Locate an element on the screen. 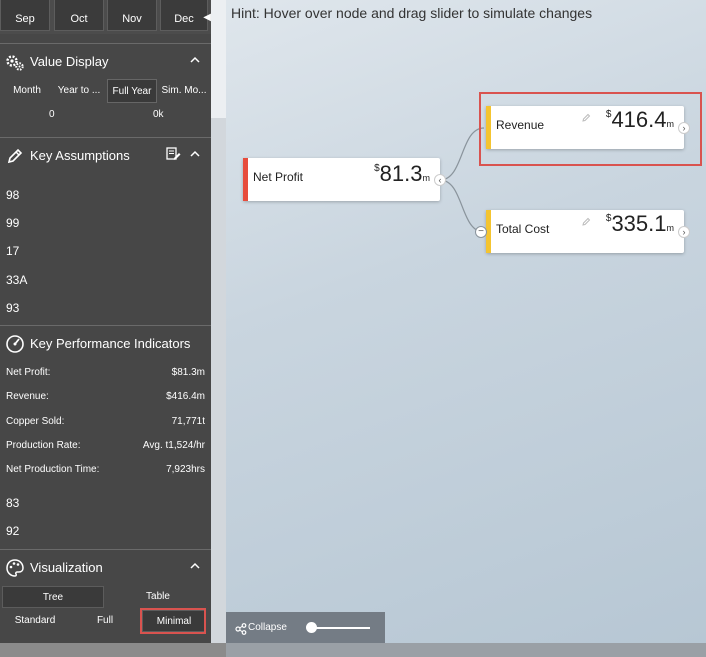  kpi-title: Key Performance Indicators is located at coordinates (110, 343).